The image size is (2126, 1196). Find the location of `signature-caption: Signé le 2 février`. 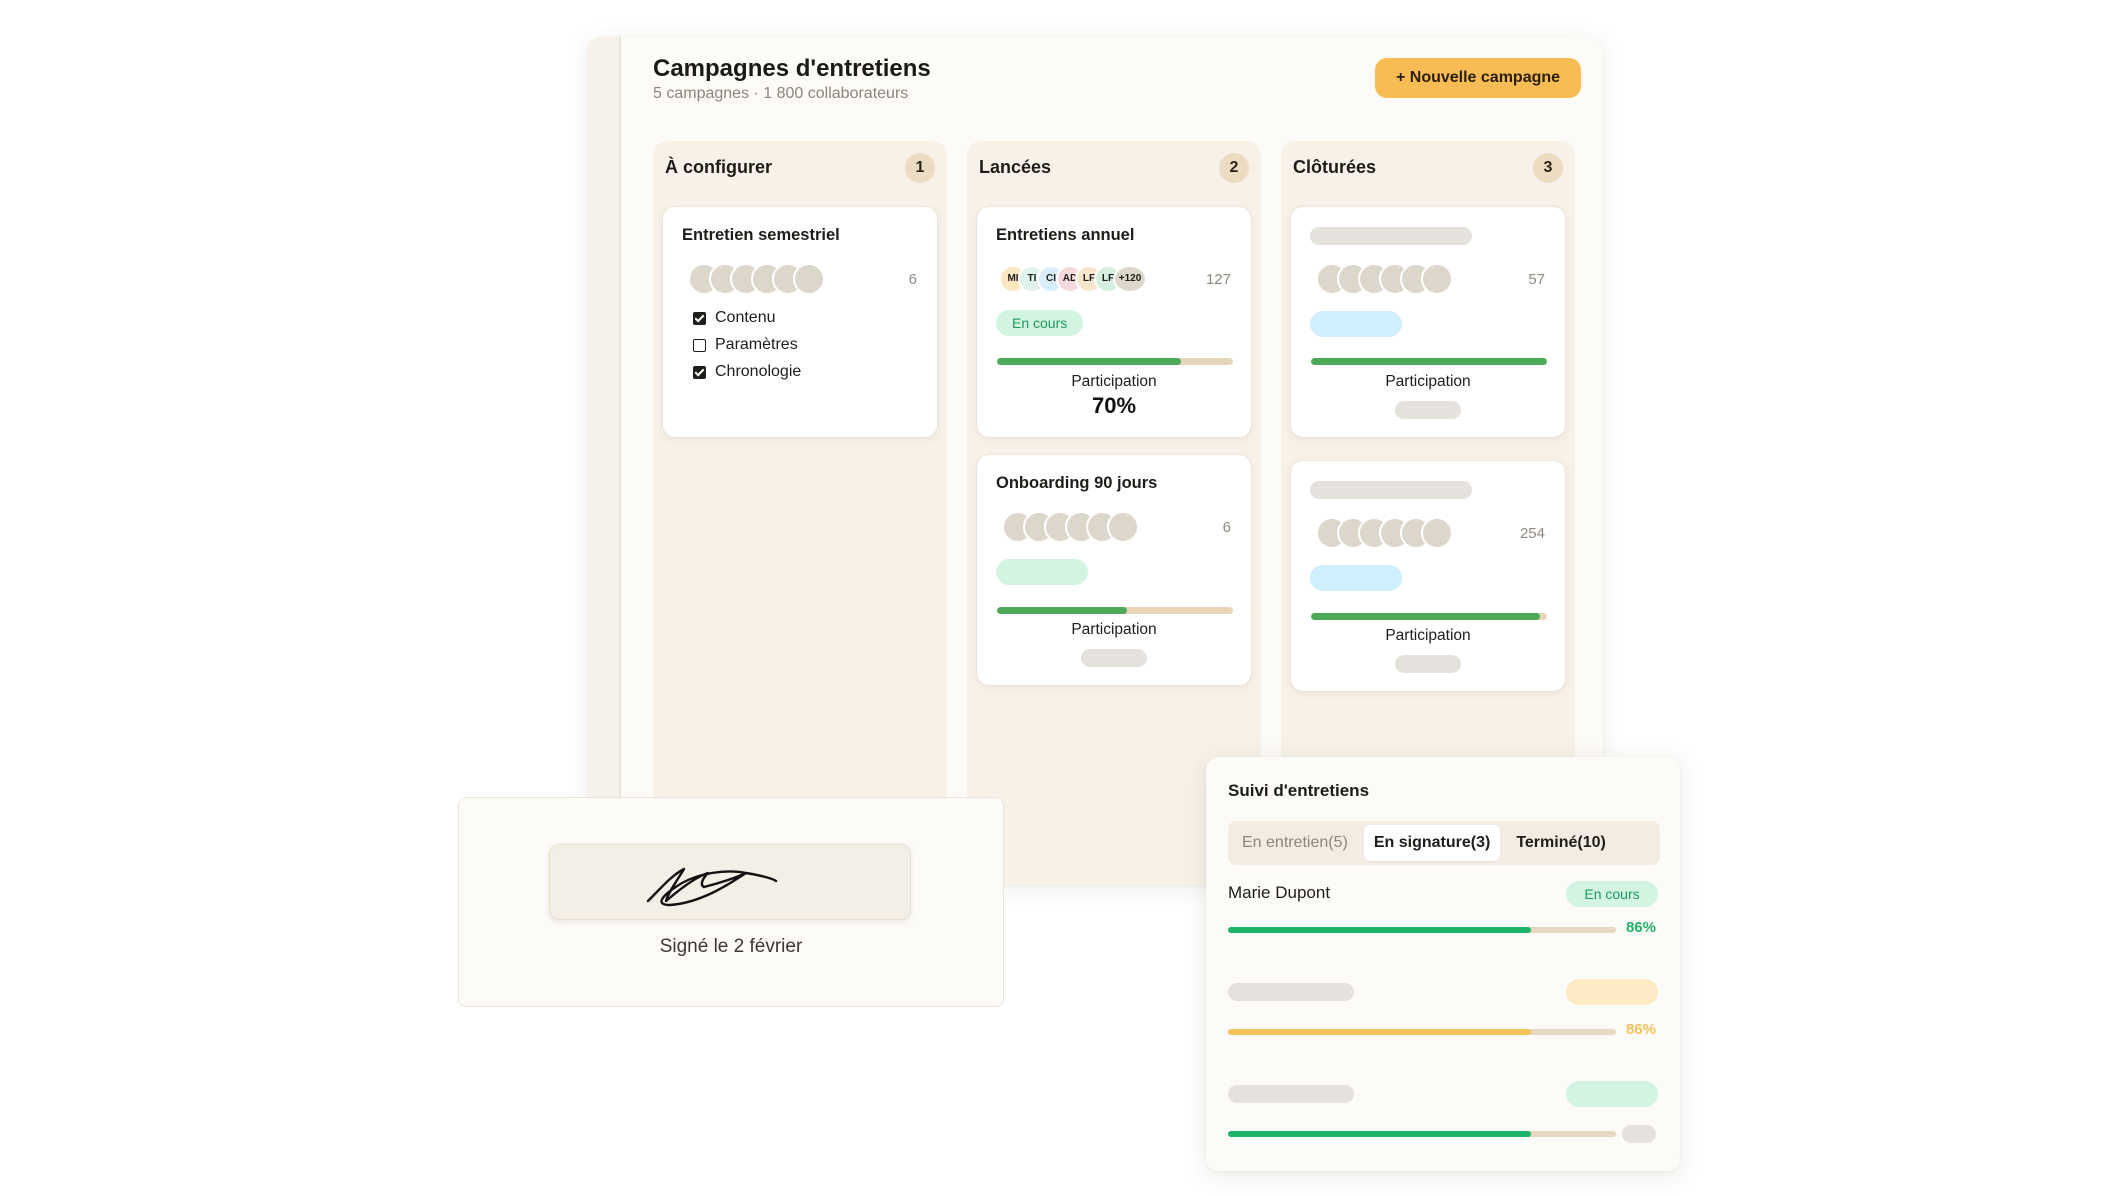

signature-caption: Signé le 2 février is located at coordinates (731, 946).